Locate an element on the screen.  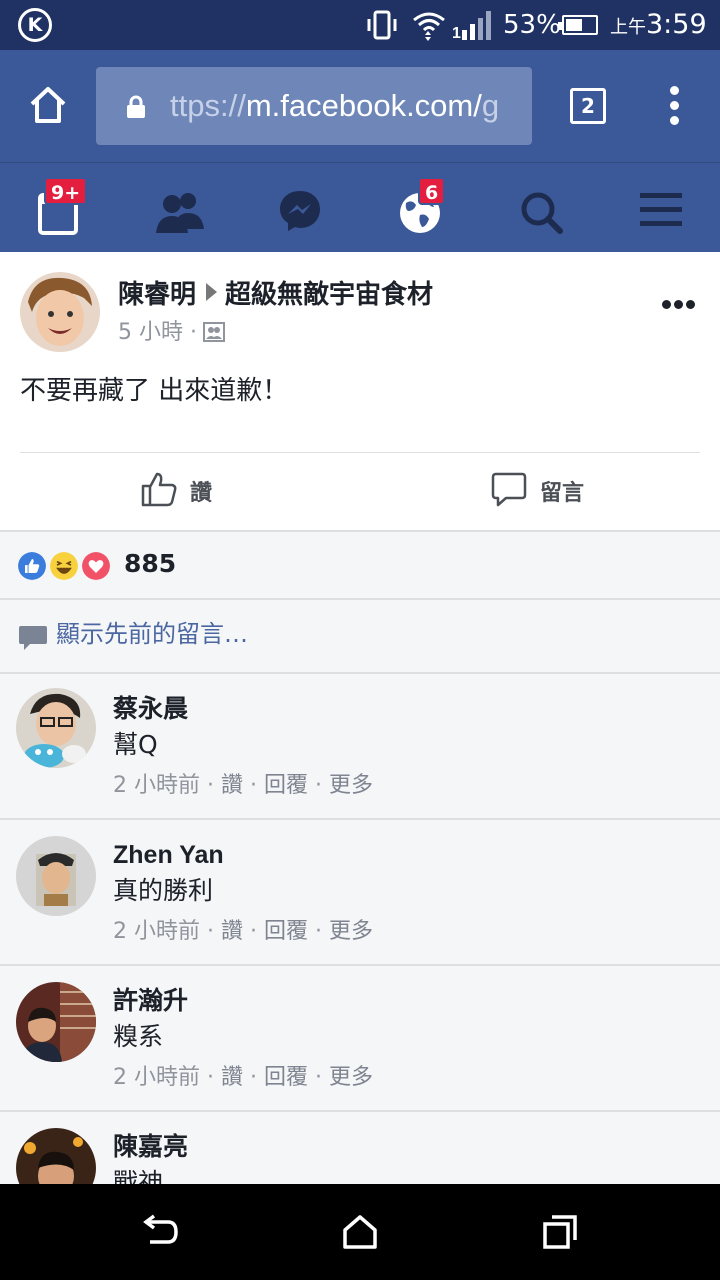
reaction-count: 885 is located at coordinates (150, 563).